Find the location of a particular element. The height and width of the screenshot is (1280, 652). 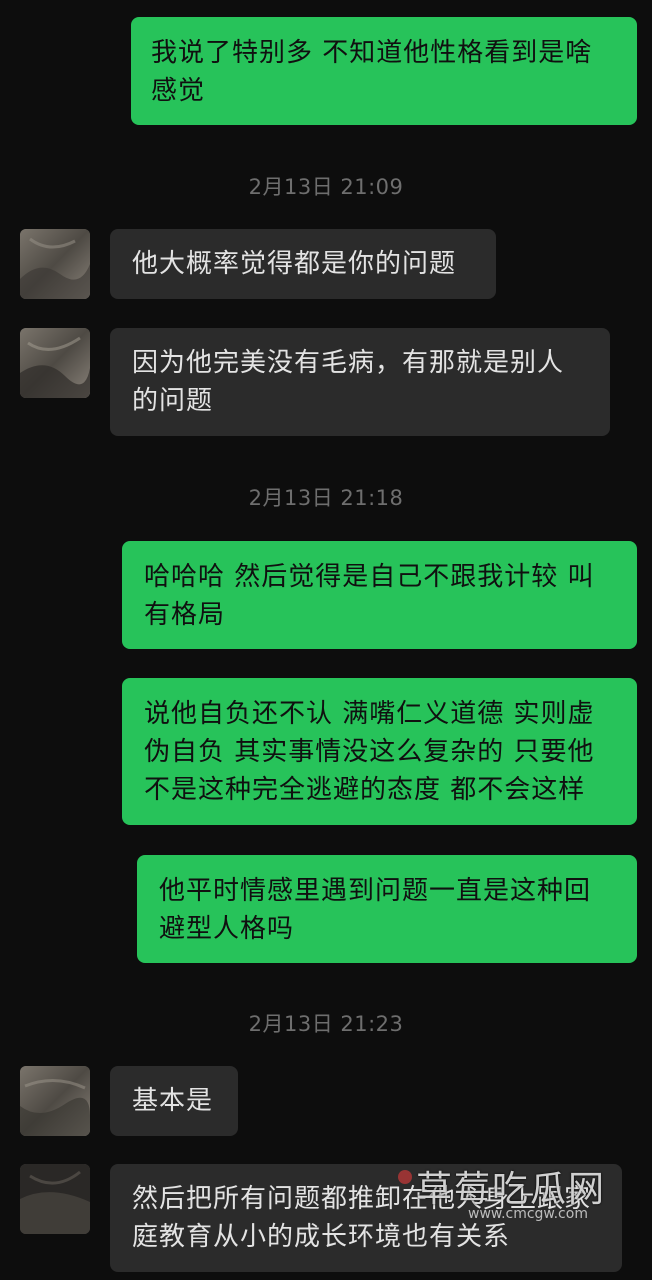

watermark-title: 草莓吃瓜网 is located at coordinates (511, 1189).